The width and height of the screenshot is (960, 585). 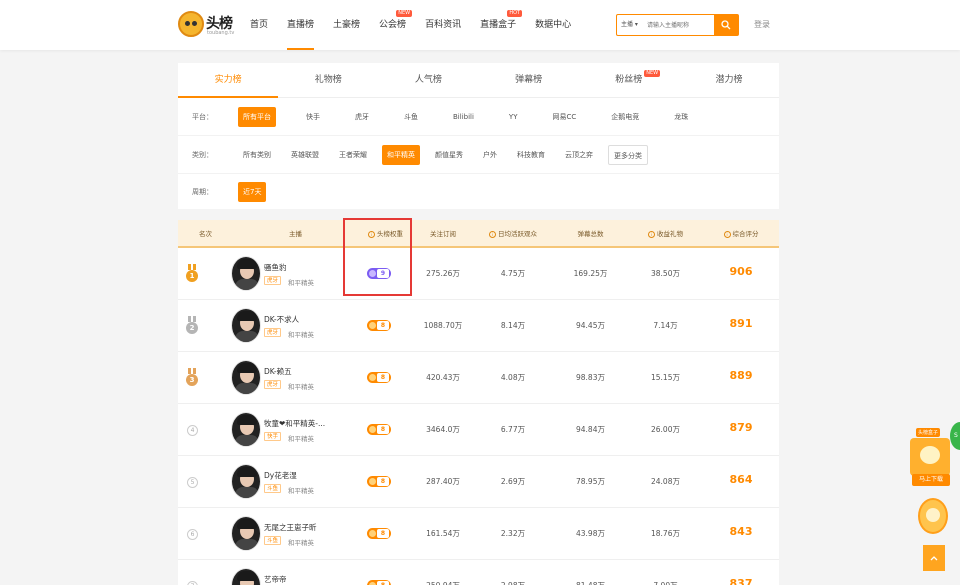 I want to click on search-input, so click(x=680, y=25).